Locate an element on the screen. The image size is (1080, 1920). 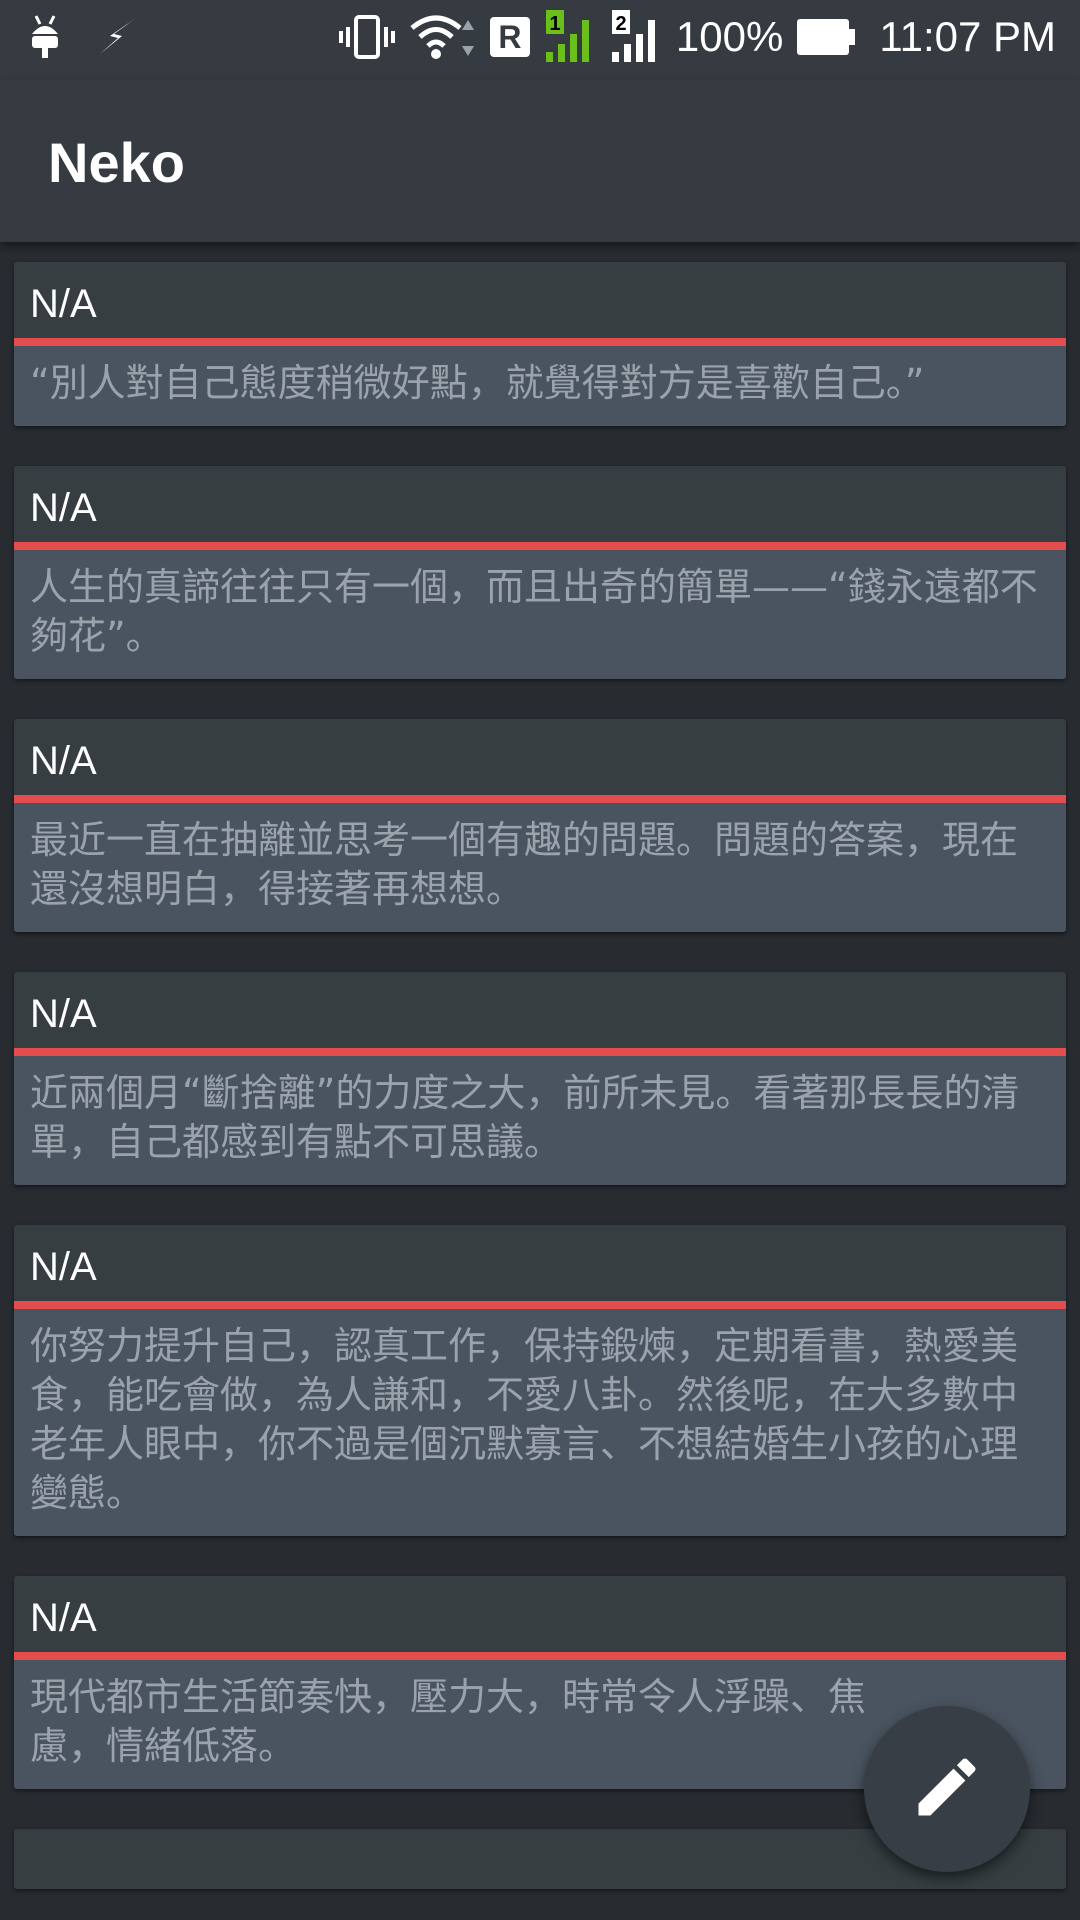
sim1-label: 1 is located at coordinates (554, 24).